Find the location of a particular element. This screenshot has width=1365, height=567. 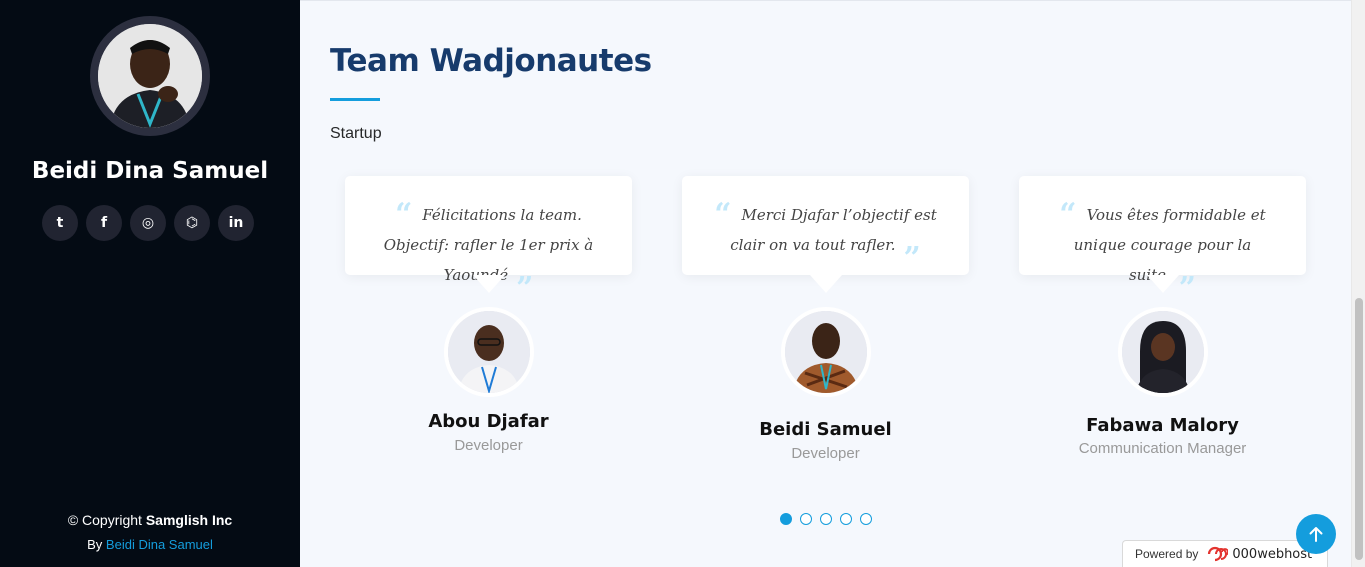

instagram-icon: ◎ is located at coordinates (148, 223).